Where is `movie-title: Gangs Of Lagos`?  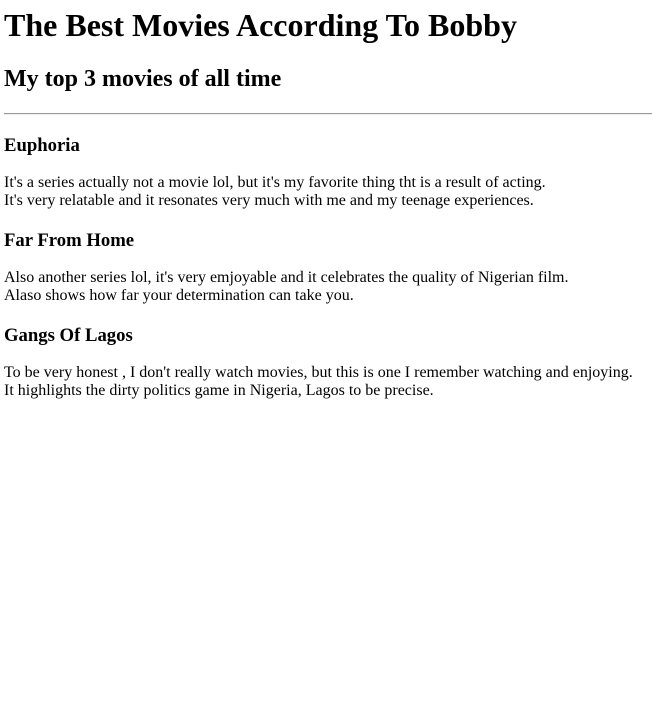
movie-title: Gangs Of Lagos is located at coordinates (68, 335).